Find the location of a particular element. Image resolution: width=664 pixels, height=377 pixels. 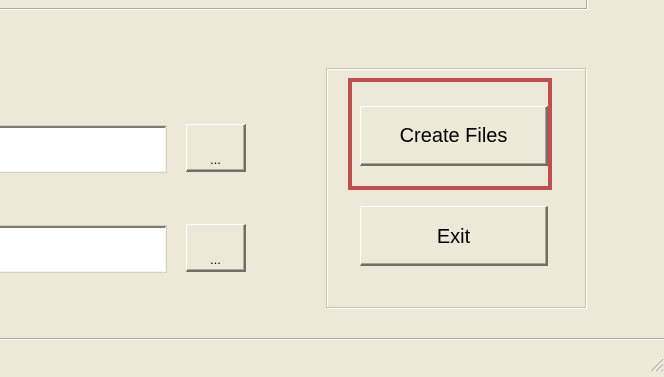

resize-grip-icon is located at coordinates (654, 362).